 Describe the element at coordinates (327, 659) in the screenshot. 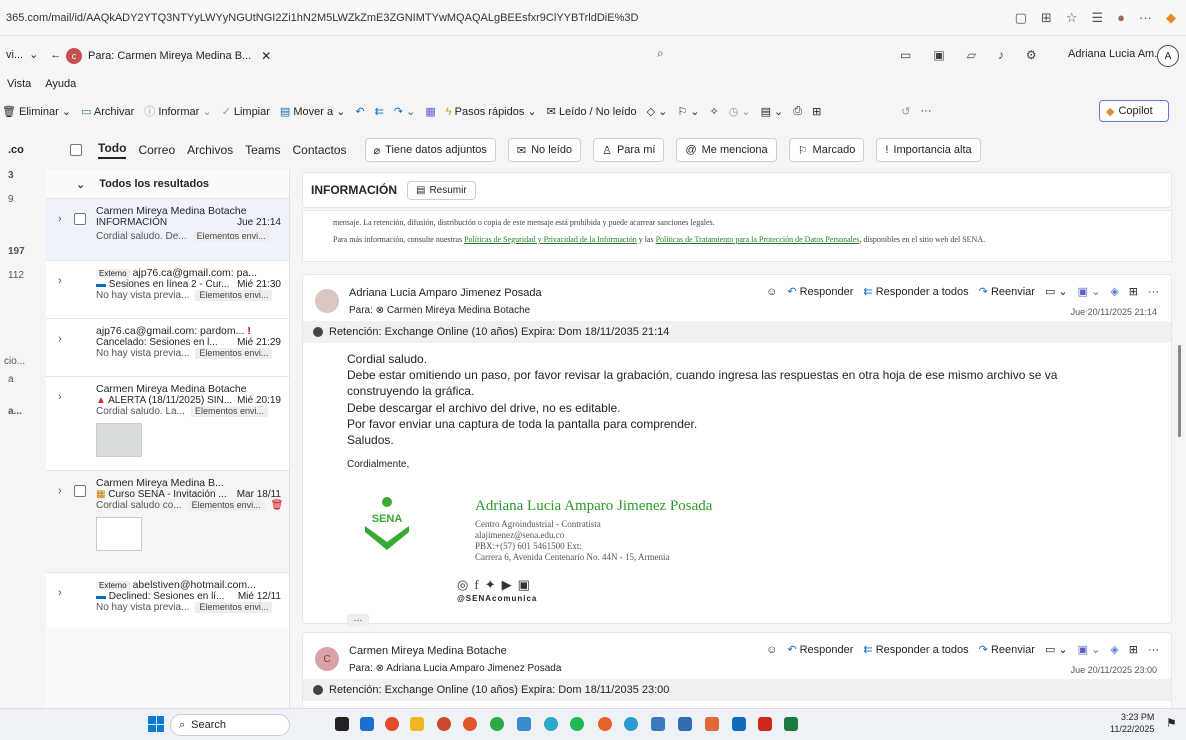

I see `sender-avatar: C` at that location.